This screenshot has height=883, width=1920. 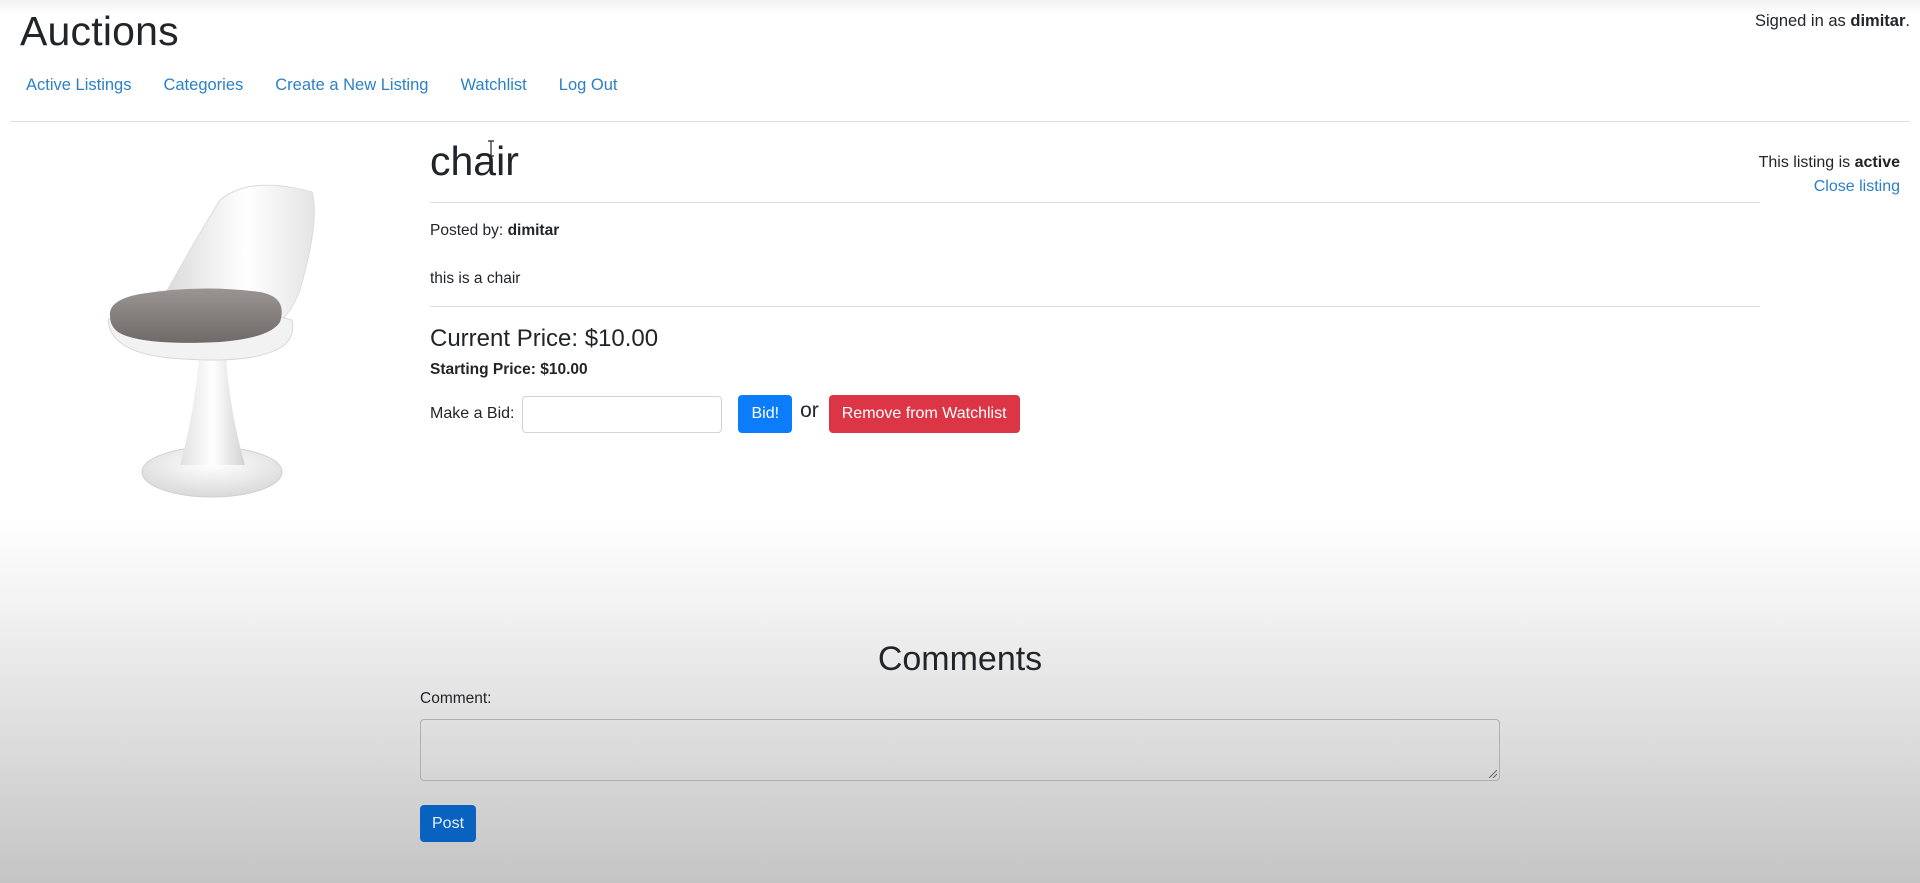 I want to click on posted-by: Posted by: dimitar, so click(x=494, y=231).